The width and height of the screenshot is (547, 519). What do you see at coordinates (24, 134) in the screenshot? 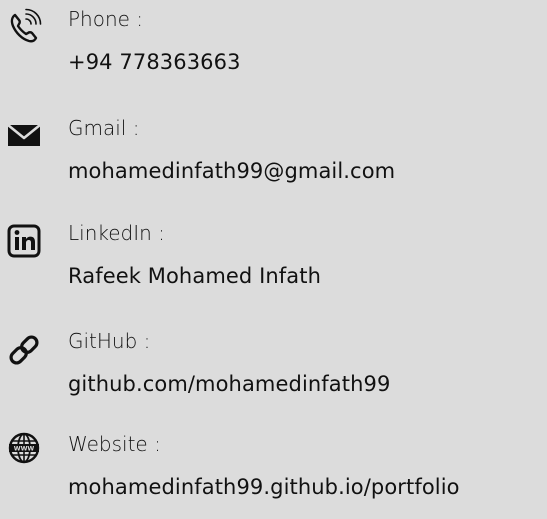
I see `mail-icon` at bounding box center [24, 134].